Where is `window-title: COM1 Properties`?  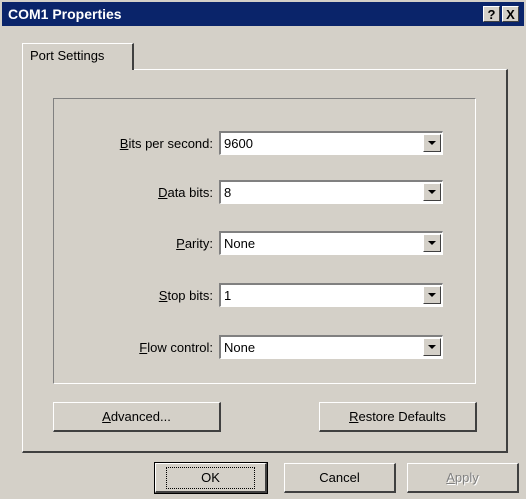
window-title: COM1 Properties is located at coordinates (65, 14).